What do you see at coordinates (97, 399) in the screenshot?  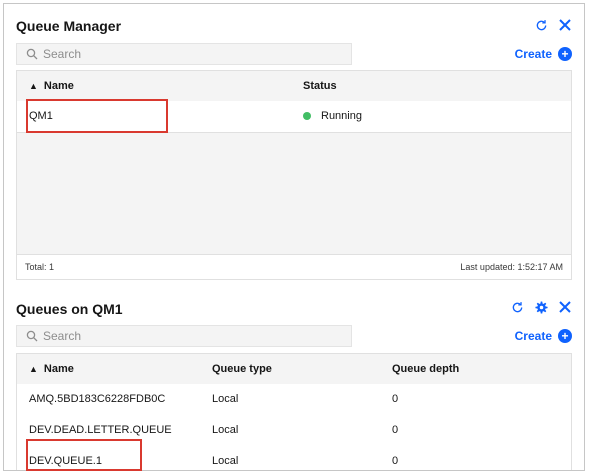 I see `queue-name: AMQ.5BD183C6228FDB0C` at bounding box center [97, 399].